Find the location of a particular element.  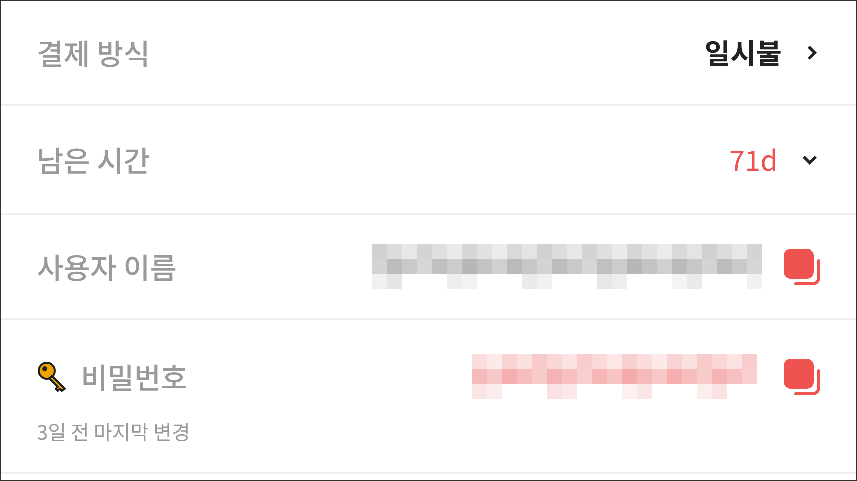

chevron-down-icon is located at coordinates (810, 160).